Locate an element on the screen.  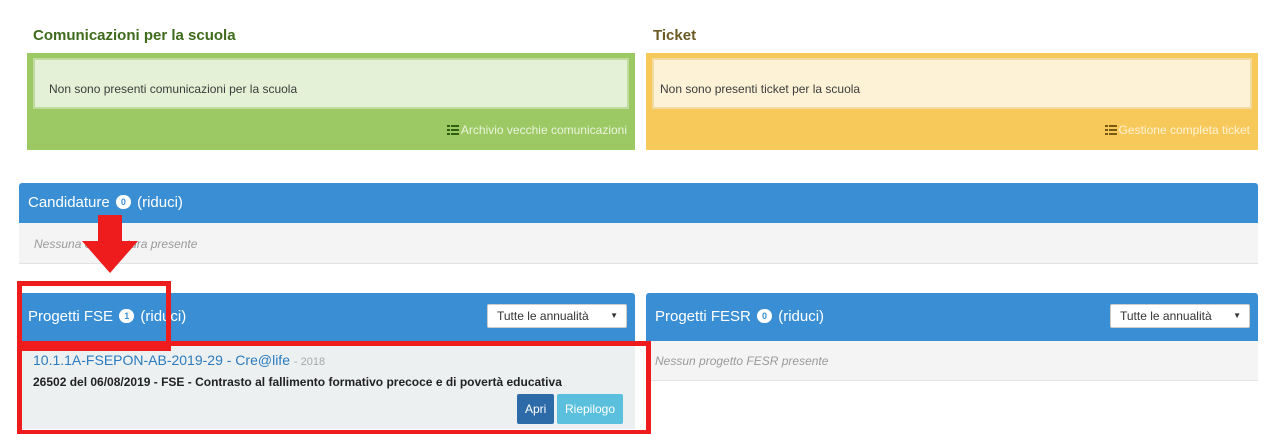
fesr-year-filter-value: Tutte le annualità is located at coordinates (1166, 316).